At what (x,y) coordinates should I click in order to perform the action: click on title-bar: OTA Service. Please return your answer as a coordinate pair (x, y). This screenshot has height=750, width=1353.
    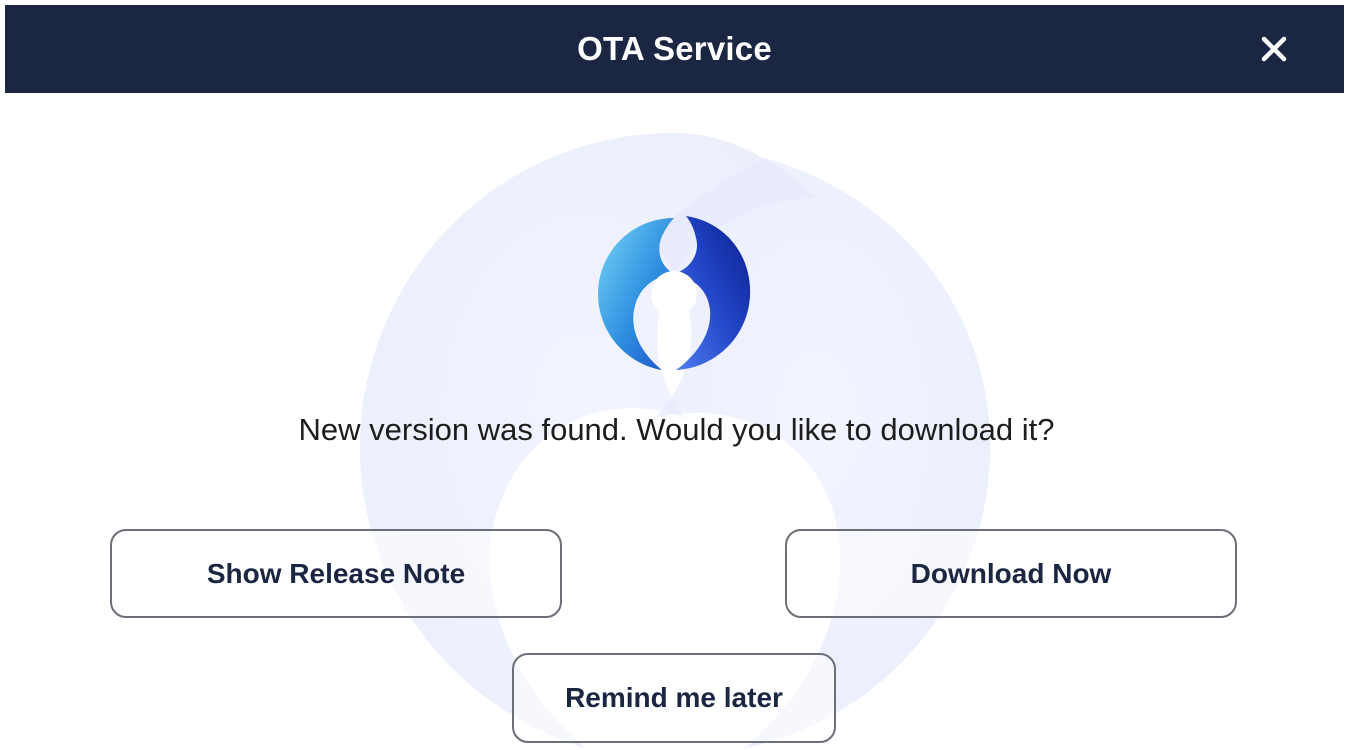
    Looking at the image, I should click on (674, 49).